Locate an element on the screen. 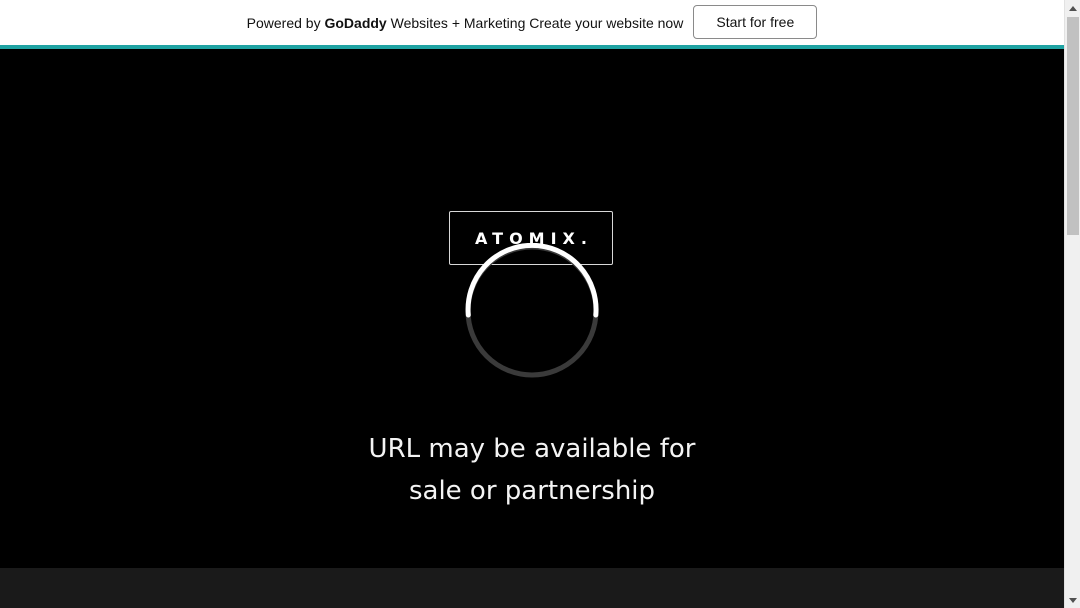 This screenshot has width=1080, height=608. arrow-up-icon is located at coordinates (1072, 8).